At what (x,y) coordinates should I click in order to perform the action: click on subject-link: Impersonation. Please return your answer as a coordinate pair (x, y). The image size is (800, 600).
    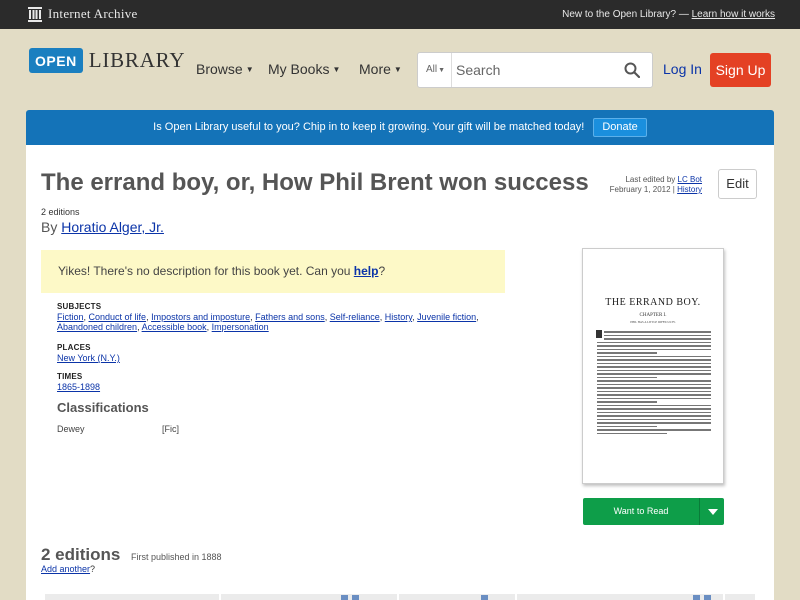
    Looking at the image, I should click on (240, 327).